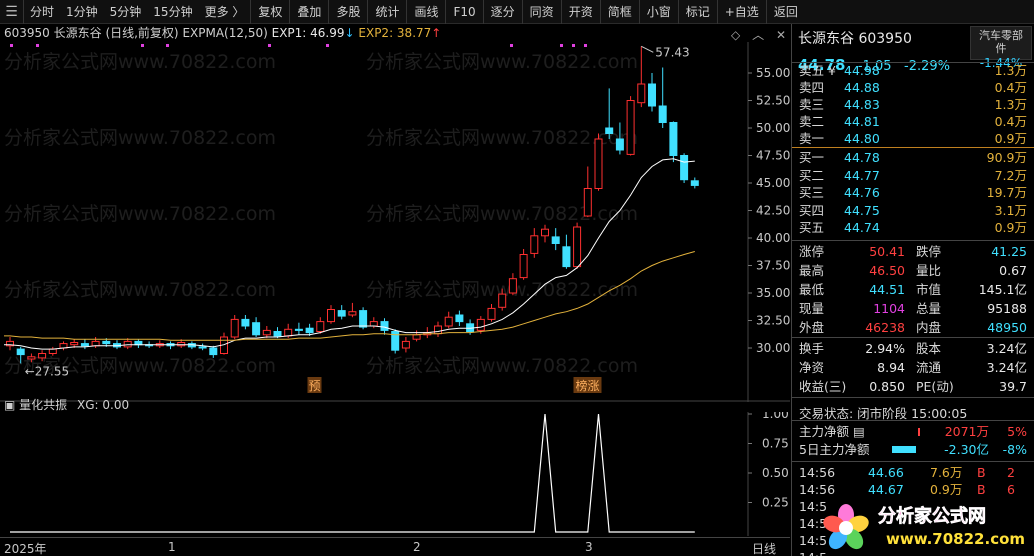 This screenshot has height=556, width=1034. I want to click on tick-price: 44.66, so click(886, 472).